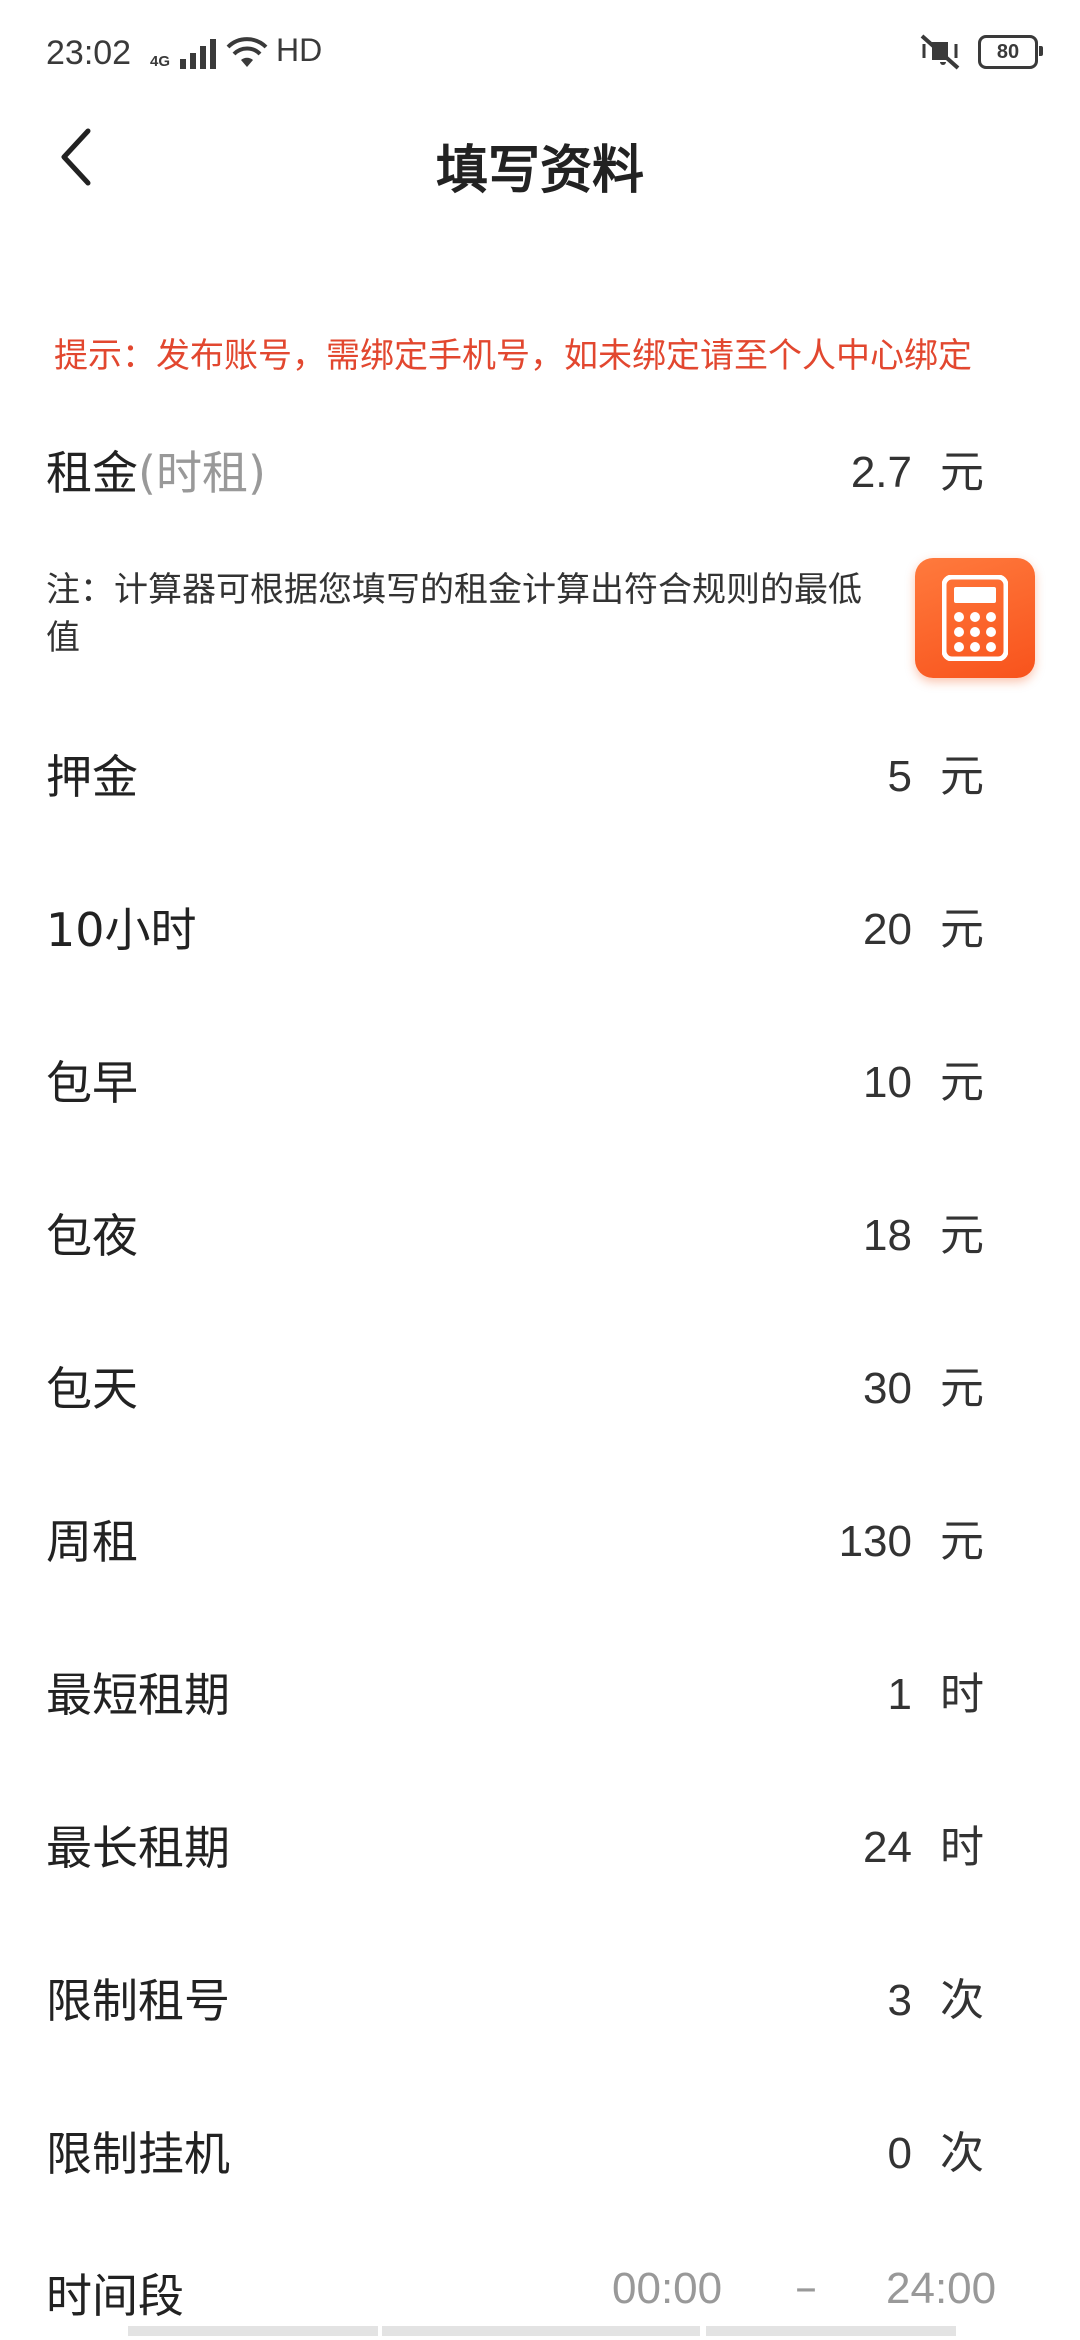  What do you see at coordinates (454, 614) in the screenshot?
I see `calculator-note: 注：计算器可根据您填写的租金计算出符合规则的最低值` at bounding box center [454, 614].